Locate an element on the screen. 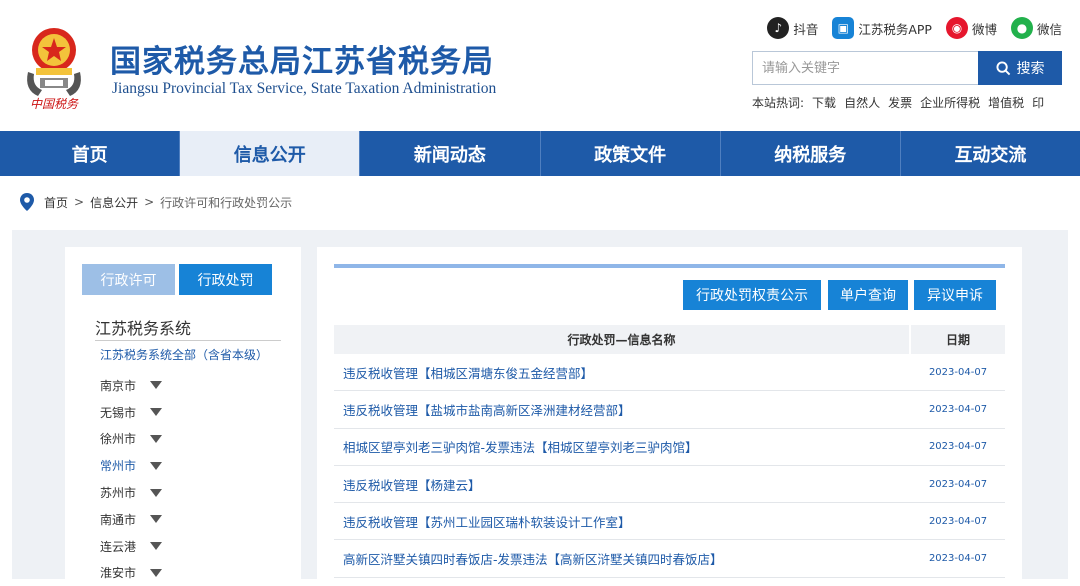 Image resolution: width=1080 pixels, height=586 pixels. sidebar-heading: 江苏税务系统 is located at coordinates (143, 328).